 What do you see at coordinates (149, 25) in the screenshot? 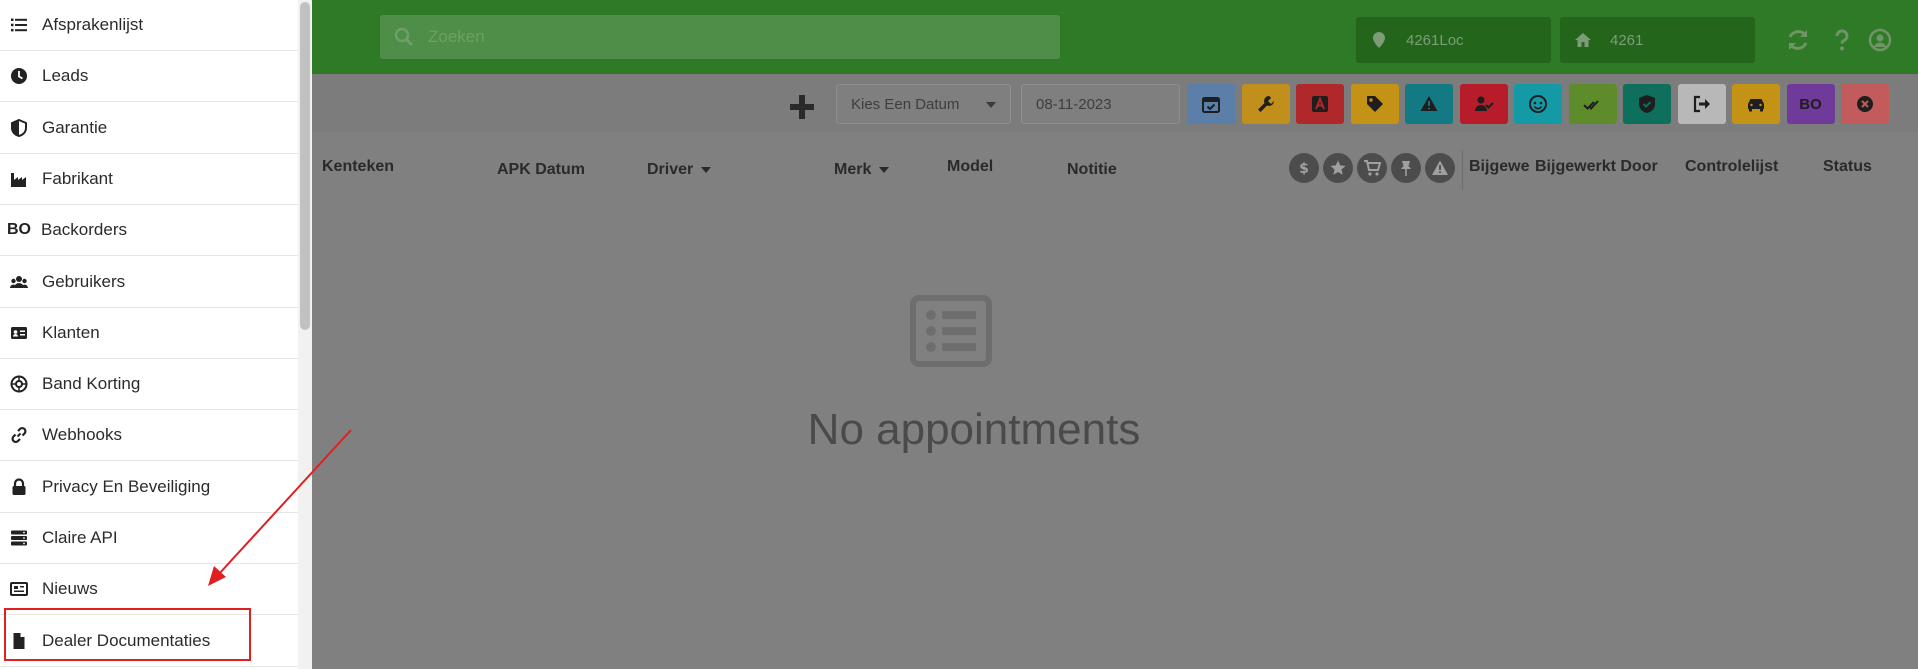
I see `sidebar-item-afsprakenlijst: Afsprakenlijst` at bounding box center [149, 25].